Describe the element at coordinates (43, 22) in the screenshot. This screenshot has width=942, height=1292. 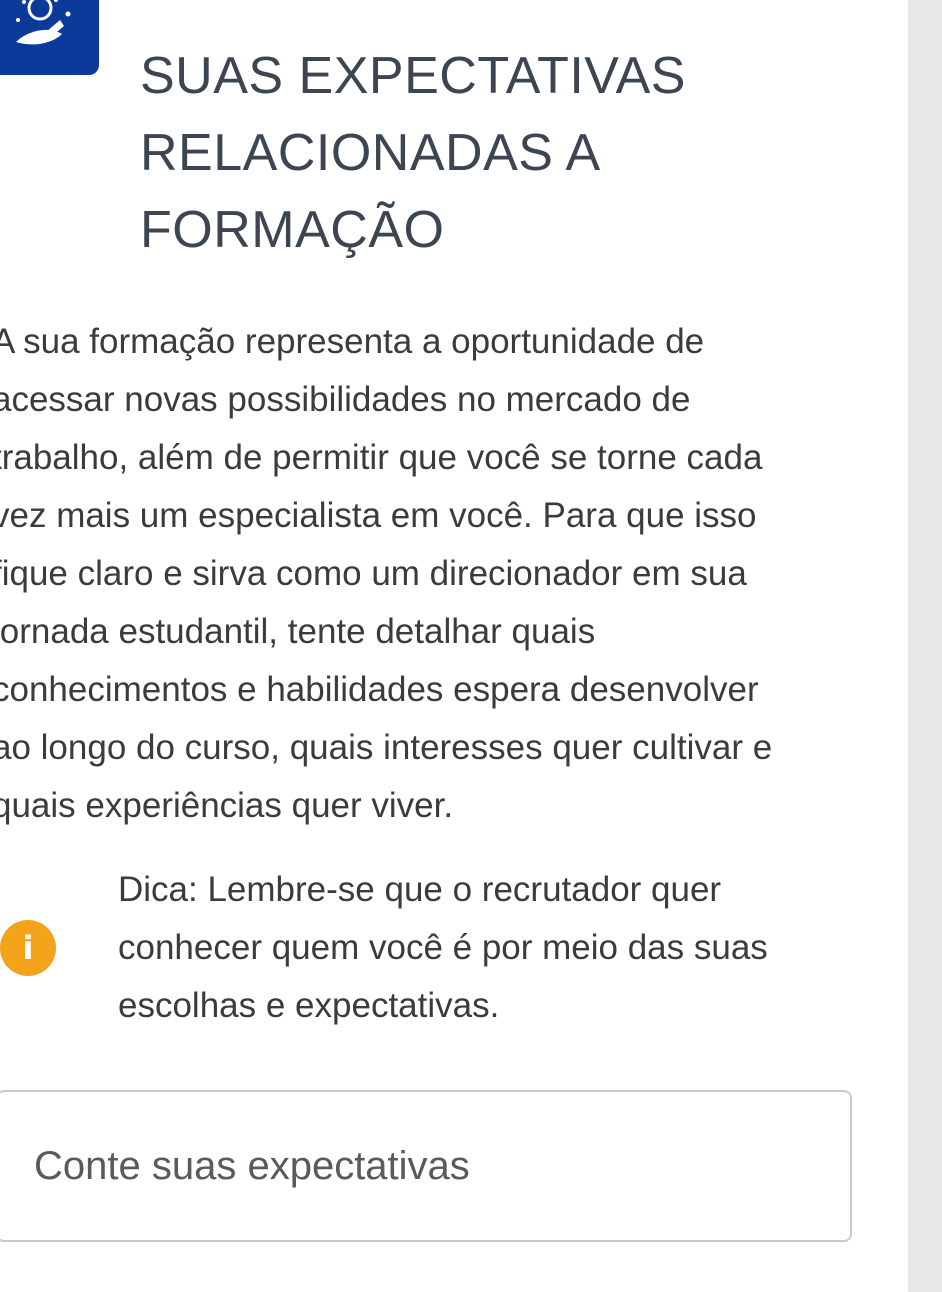
I see `astronaut-thinking-icon` at that location.